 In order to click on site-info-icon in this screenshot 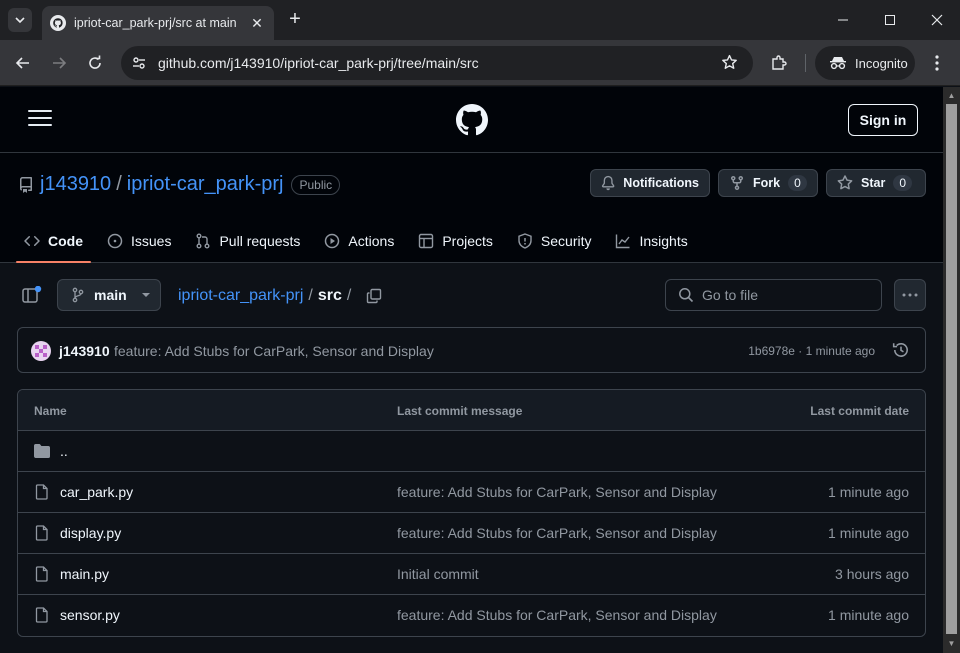, I will do `click(139, 63)`.